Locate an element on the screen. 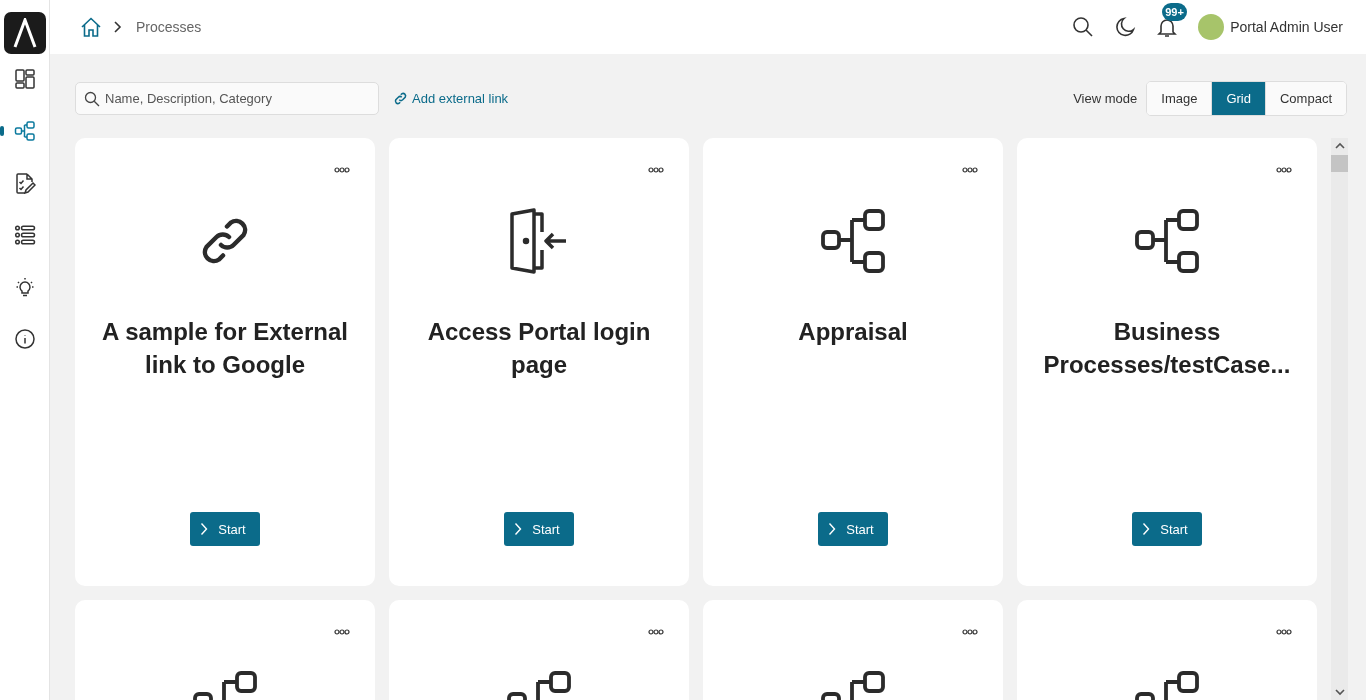 Image resolution: width=1366 pixels, height=700 pixels. view-mode-button: Grid is located at coordinates (1238, 98).